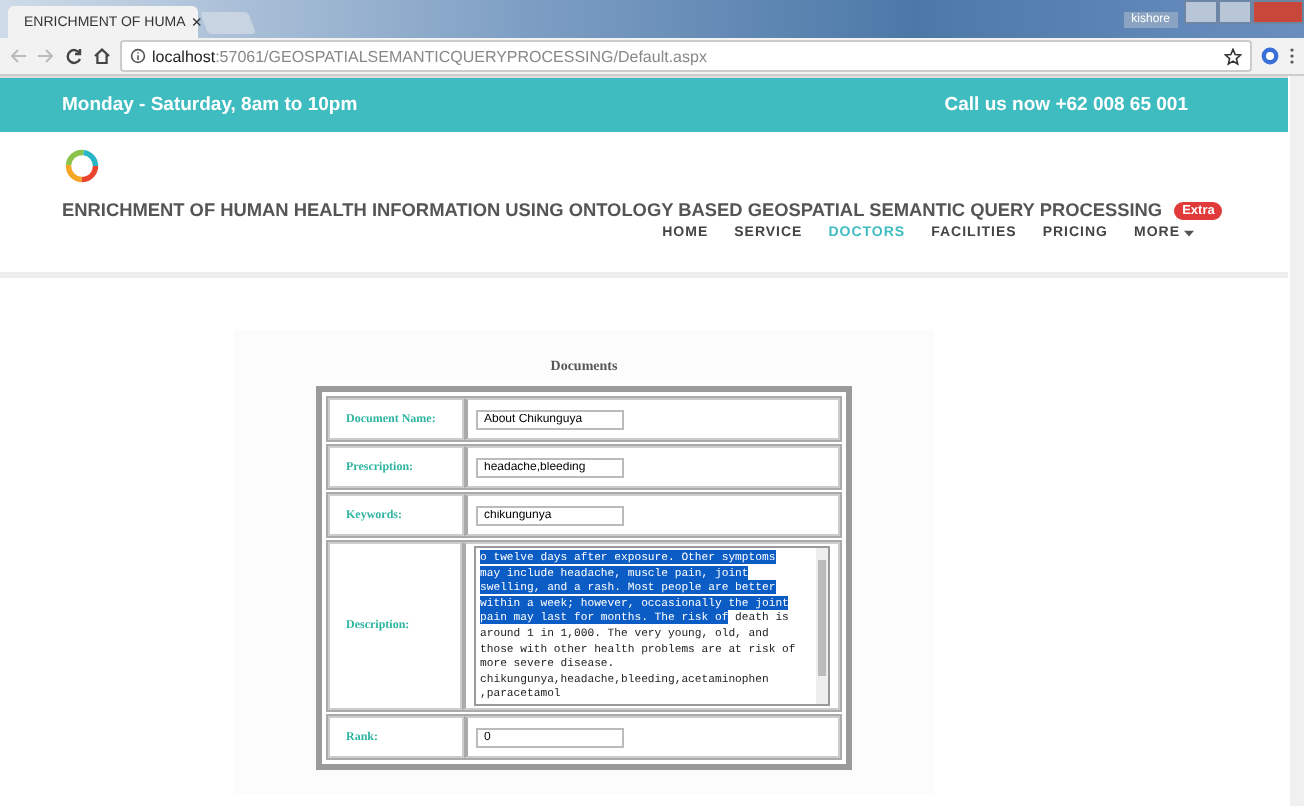 The height and width of the screenshot is (806, 1304). I want to click on page-scrollbar, so click(1297, 441).